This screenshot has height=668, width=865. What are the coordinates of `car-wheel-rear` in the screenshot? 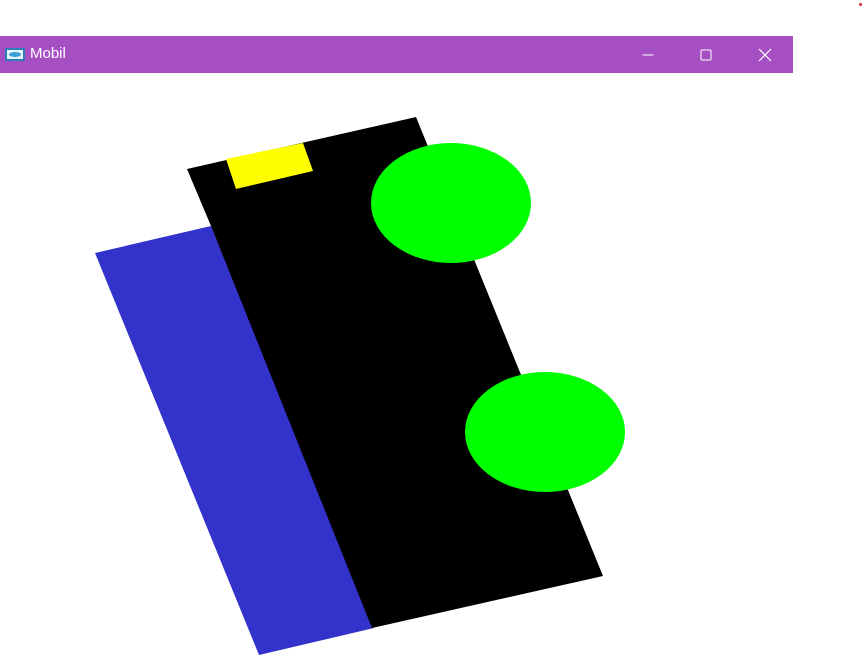 It's located at (545, 432).